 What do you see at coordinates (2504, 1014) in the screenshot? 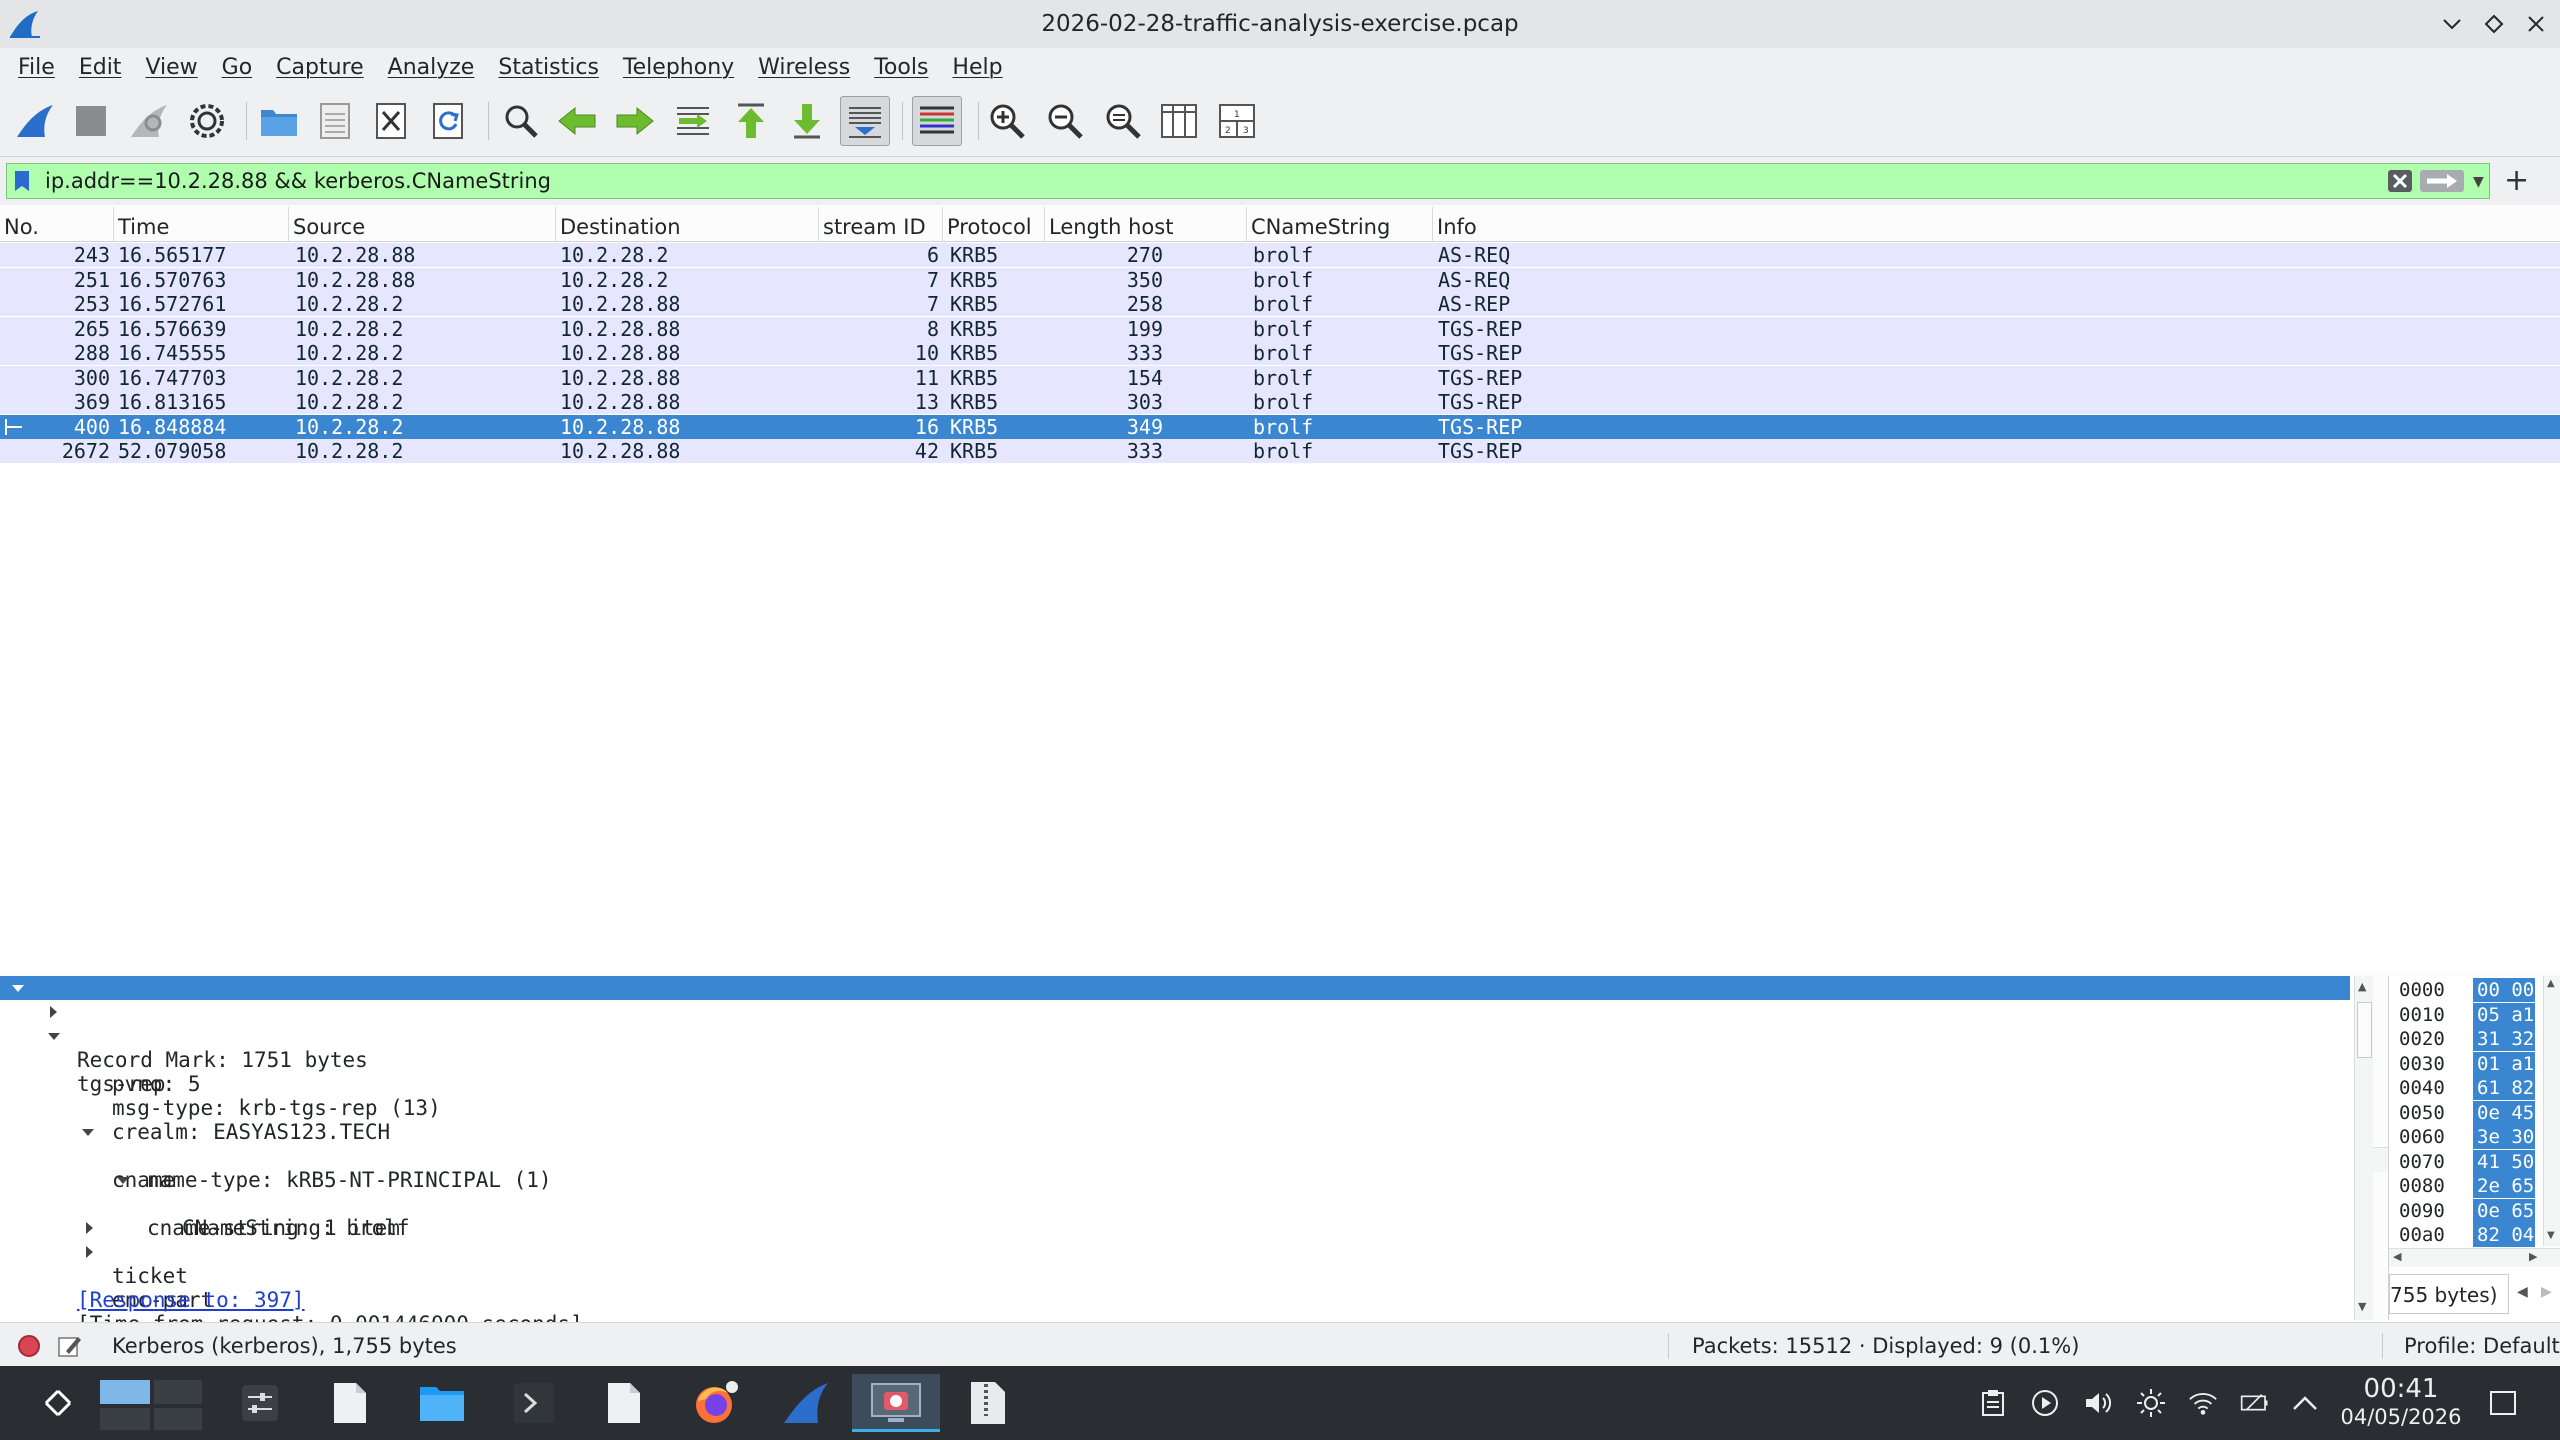
I see `byte-hex: 05 a1` at bounding box center [2504, 1014].